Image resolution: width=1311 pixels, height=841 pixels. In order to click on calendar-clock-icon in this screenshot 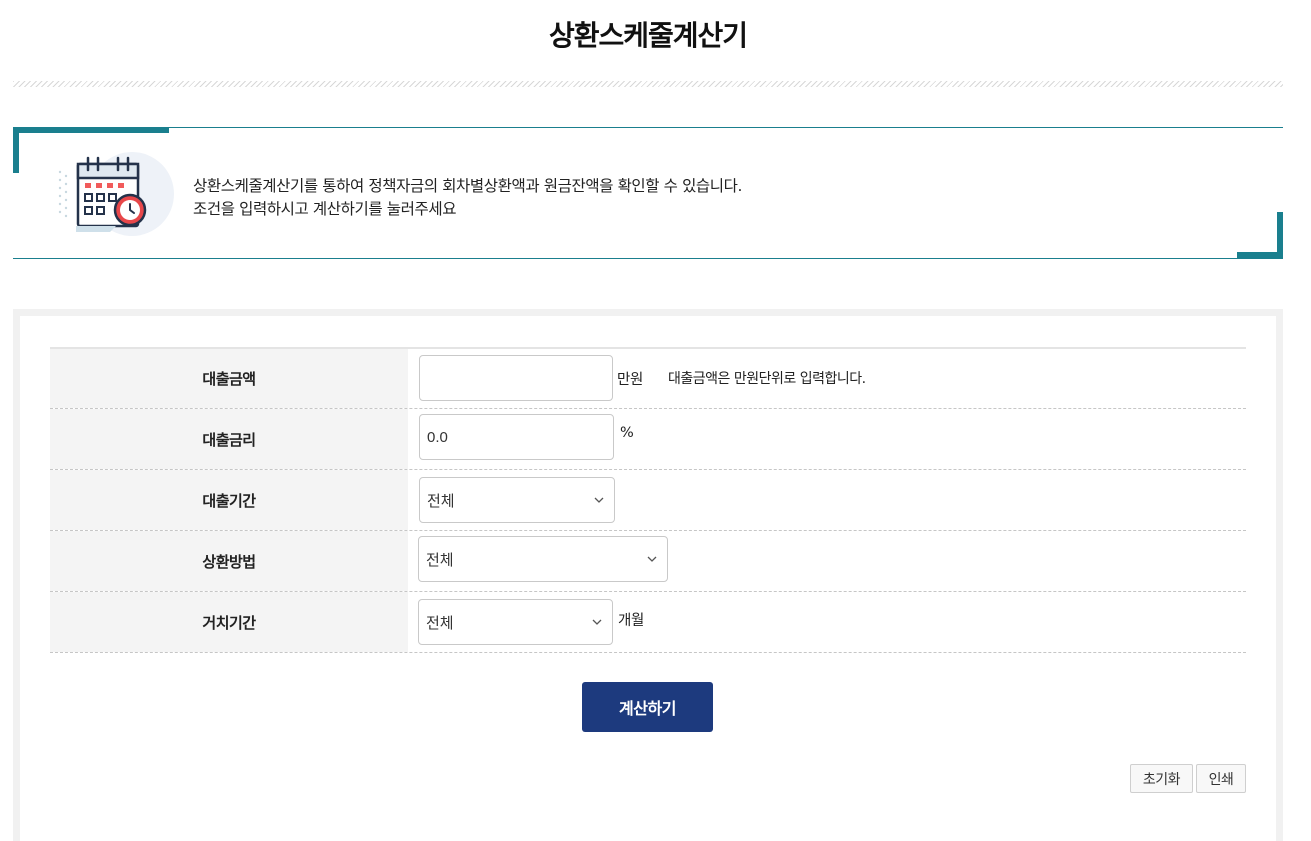, I will do `click(116, 194)`.